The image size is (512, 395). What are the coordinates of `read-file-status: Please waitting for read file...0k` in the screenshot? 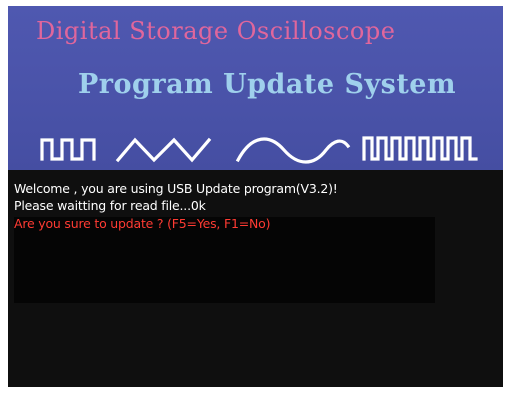 It's located at (110, 205).